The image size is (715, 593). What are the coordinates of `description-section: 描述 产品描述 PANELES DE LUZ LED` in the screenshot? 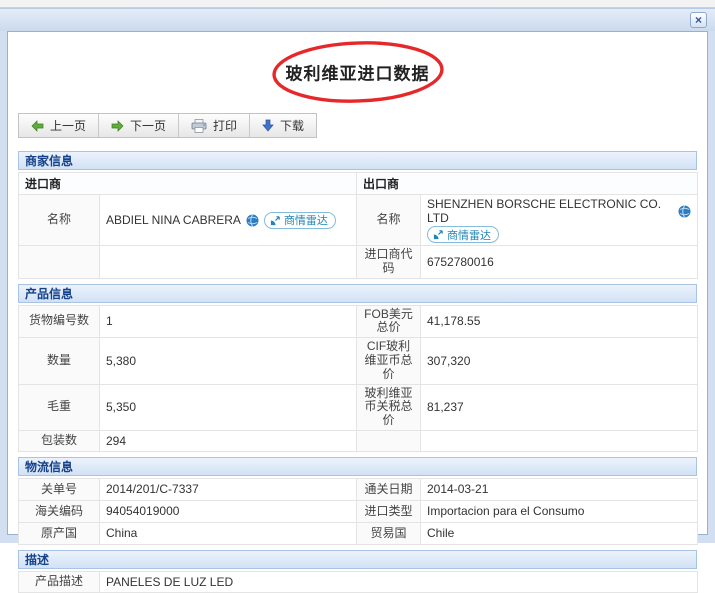 It's located at (358, 571).